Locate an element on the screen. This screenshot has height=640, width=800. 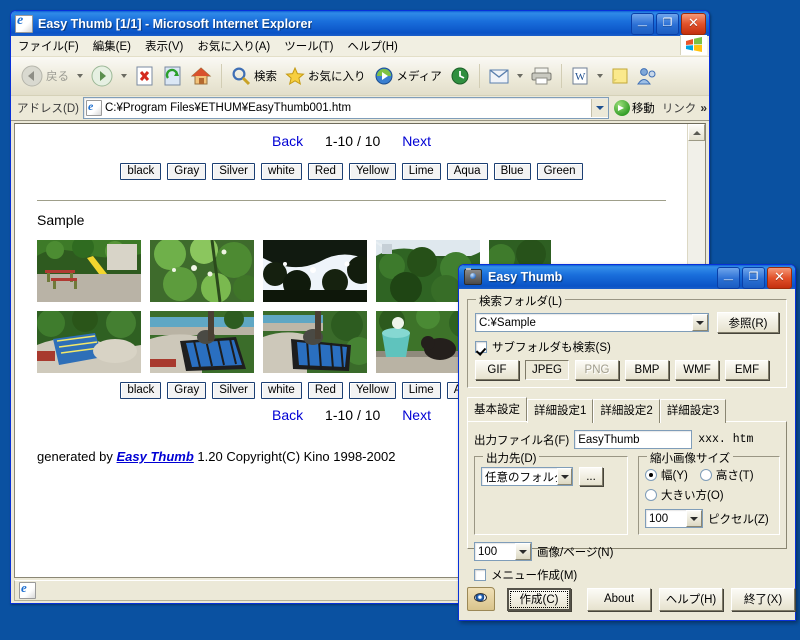
tab-詳細設定1: 詳細設定1 is located at coordinates (560, 411).